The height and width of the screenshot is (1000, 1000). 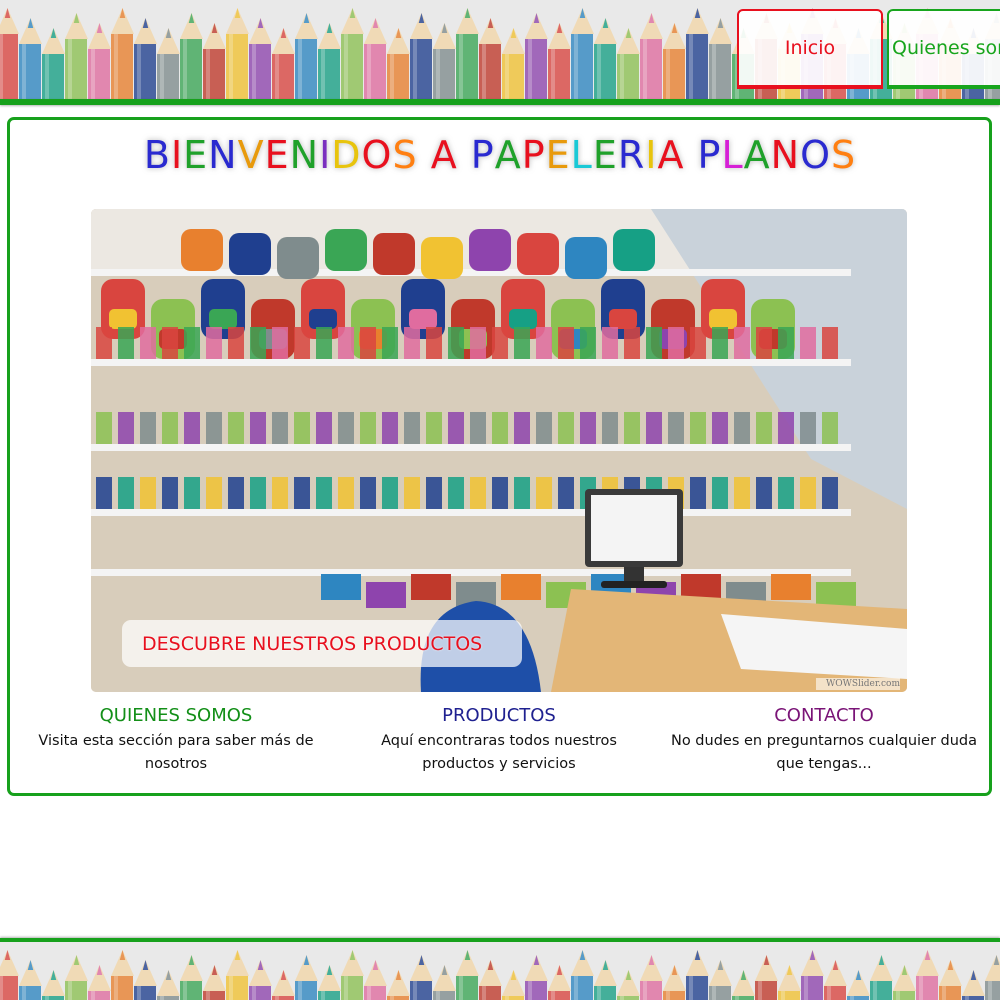 I want to click on header-divider, so click(x=500, y=102).